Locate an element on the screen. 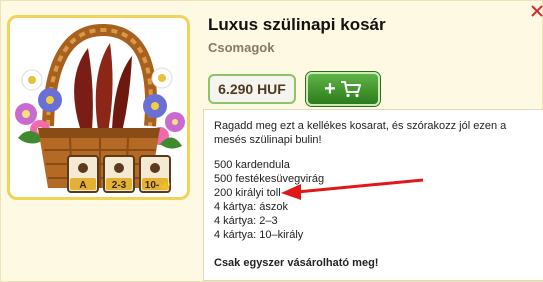 The image size is (543, 282). content-item: 4 kártya: 2–3 is located at coordinates (246, 221).